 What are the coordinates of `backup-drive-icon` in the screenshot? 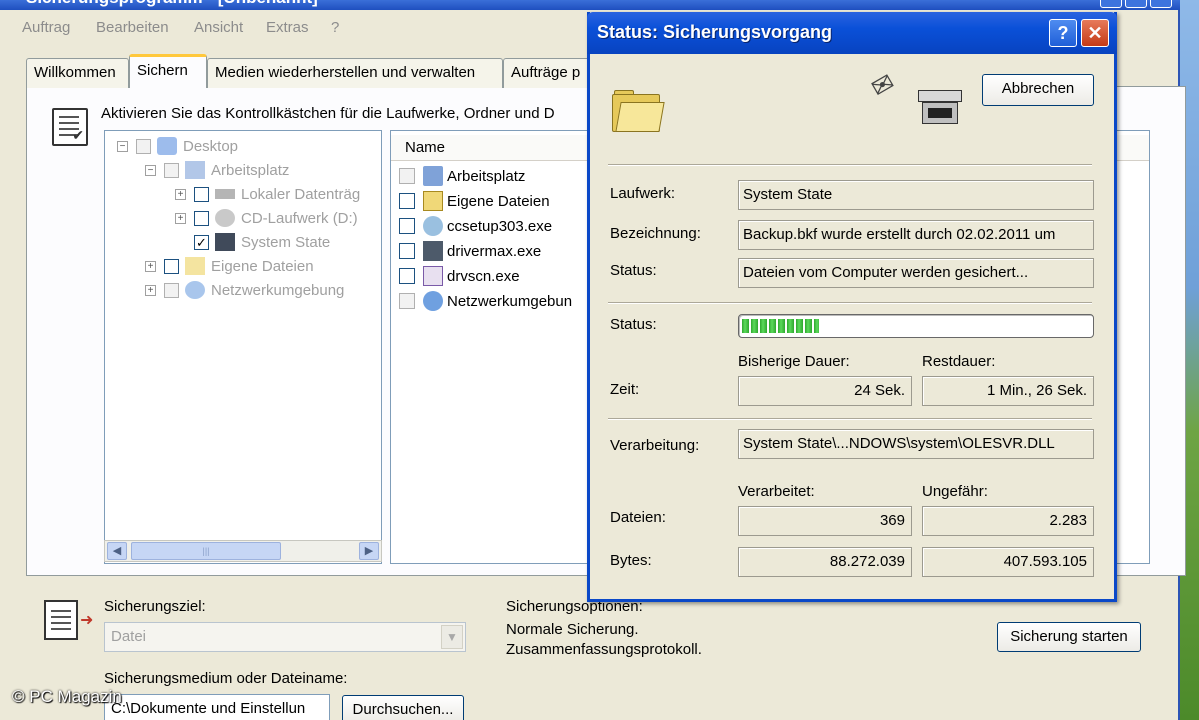 It's located at (940, 107).